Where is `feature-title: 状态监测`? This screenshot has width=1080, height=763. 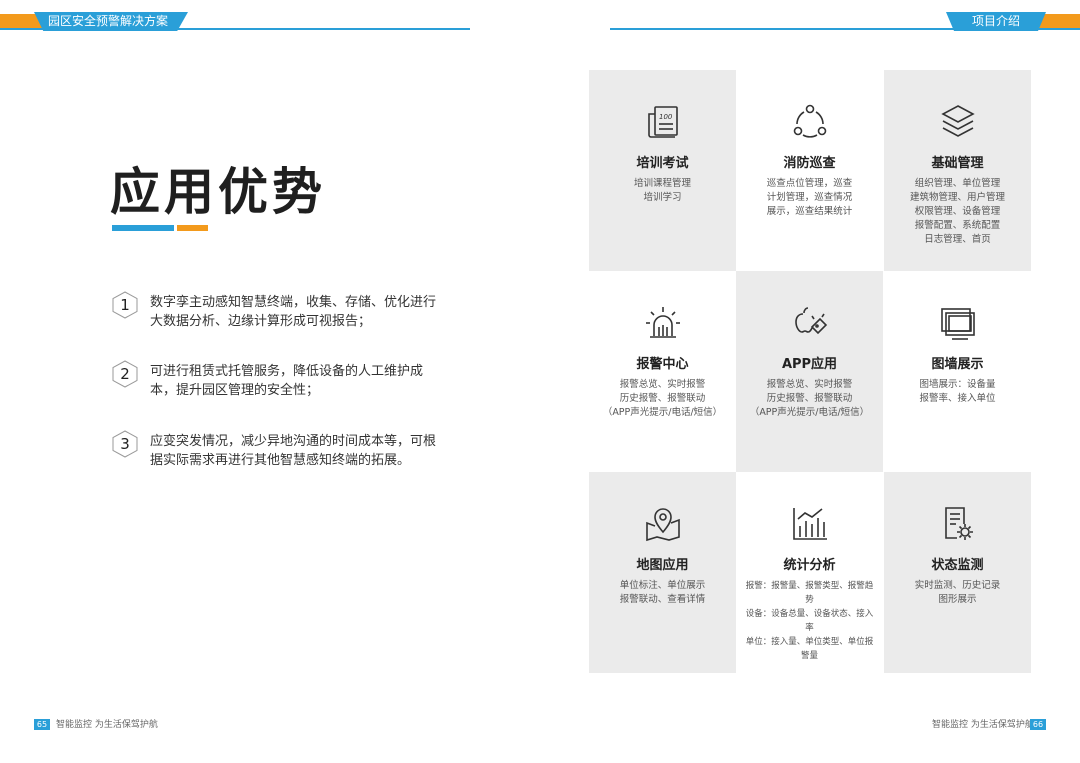
feature-title: 状态监测 is located at coordinates (957, 565).